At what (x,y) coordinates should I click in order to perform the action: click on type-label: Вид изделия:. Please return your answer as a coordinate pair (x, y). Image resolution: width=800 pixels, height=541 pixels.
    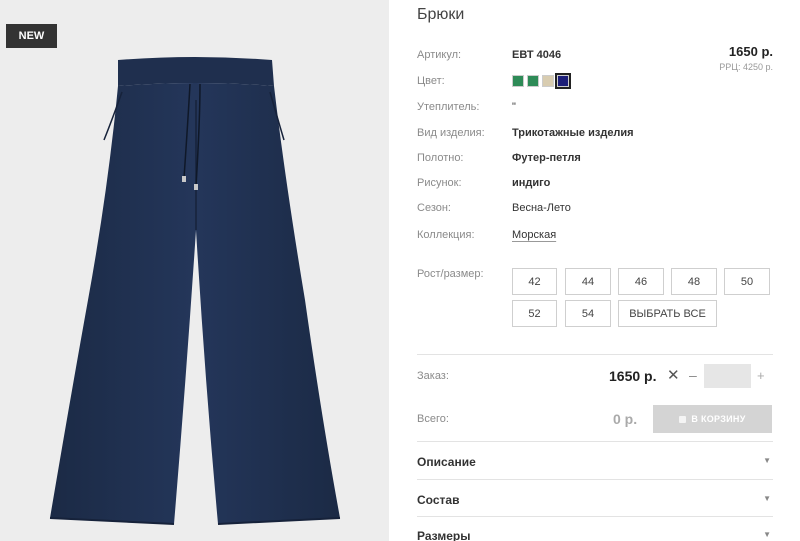
    Looking at the image, I should click on (451, 133).